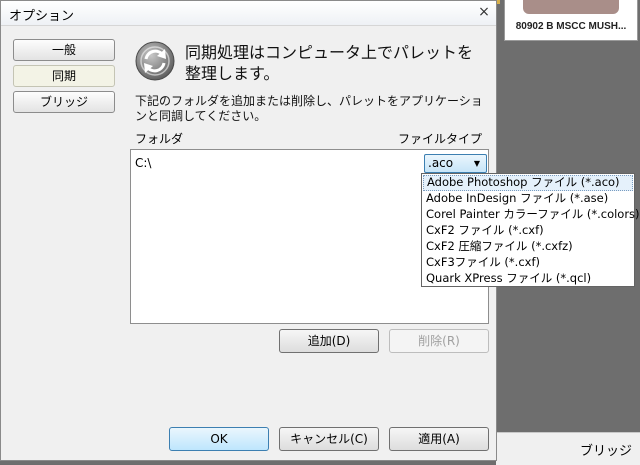 The width and height of the screenshot is (640, 465). What do you see at coordinates (528, 279) in the screenshot?
I see `dropdown-option: Quark XPress ファイル (*.qcl)` at bounding box center [528, 279].